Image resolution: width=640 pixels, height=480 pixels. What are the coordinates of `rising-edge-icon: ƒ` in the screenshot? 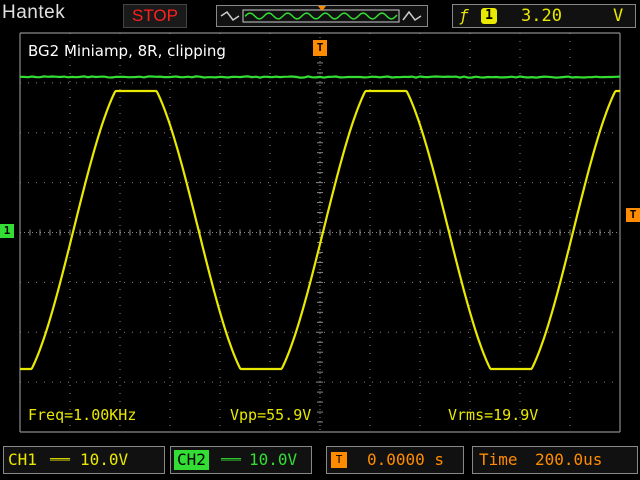 It's located at (464, 15).